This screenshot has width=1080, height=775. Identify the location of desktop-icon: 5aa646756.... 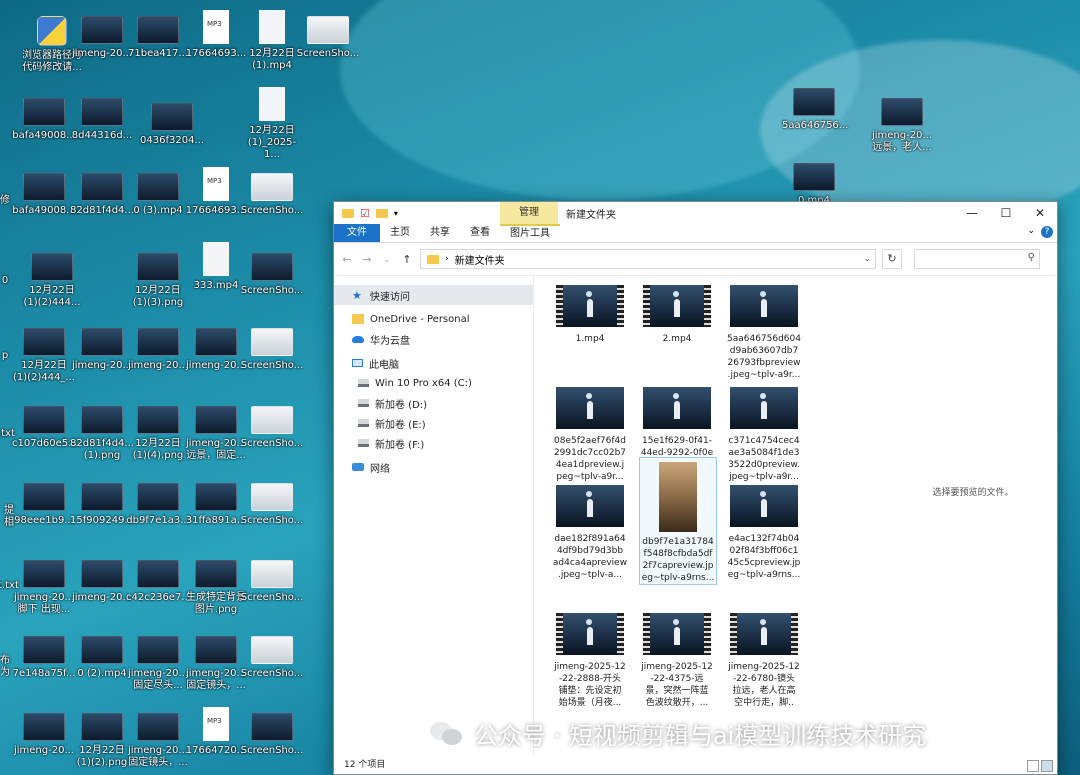
(815, 115).